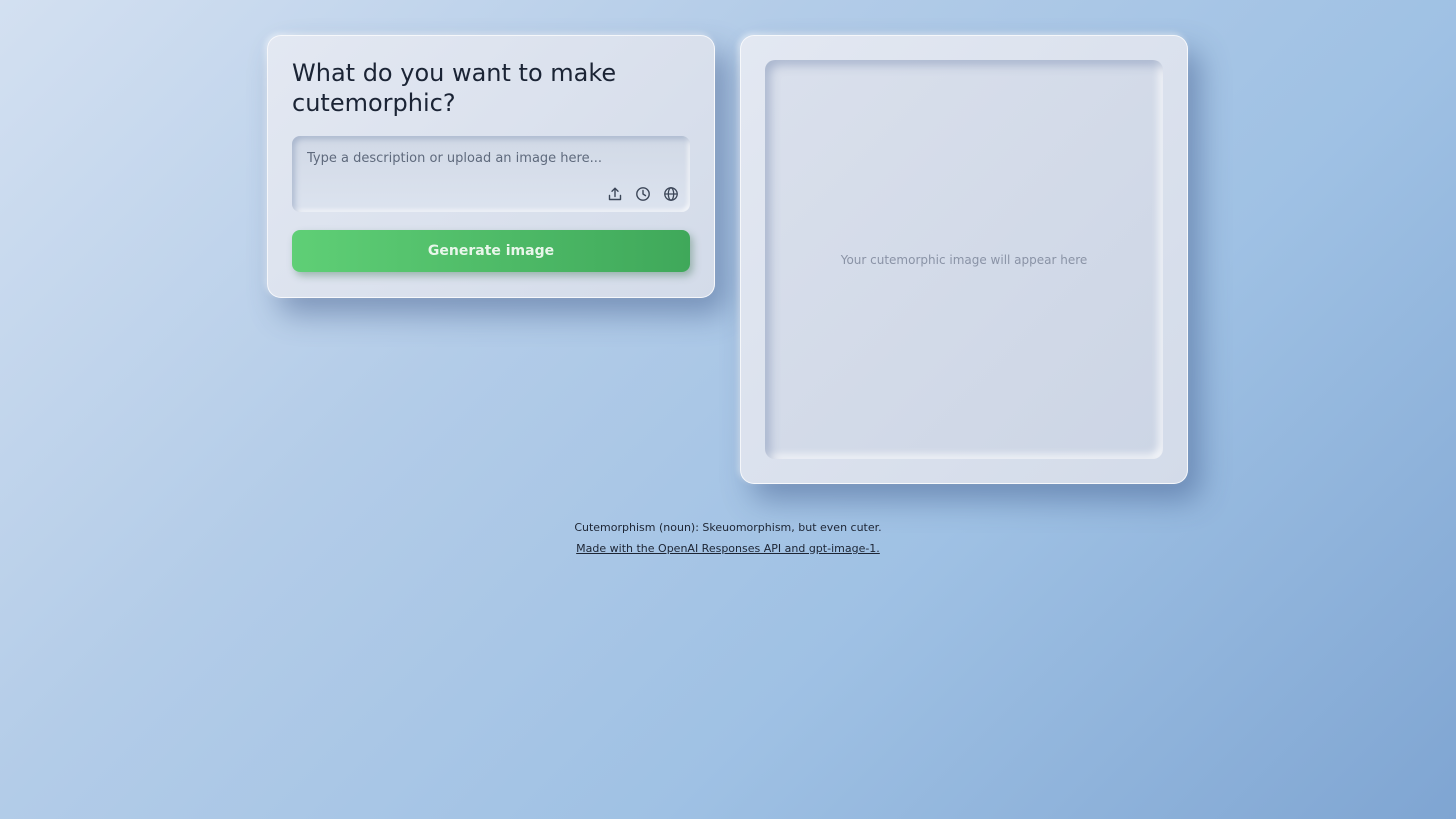  What do you see at coordinates (615, 194) in the screenshot?
I see `upload-icon` at bounding box center [615, 194].